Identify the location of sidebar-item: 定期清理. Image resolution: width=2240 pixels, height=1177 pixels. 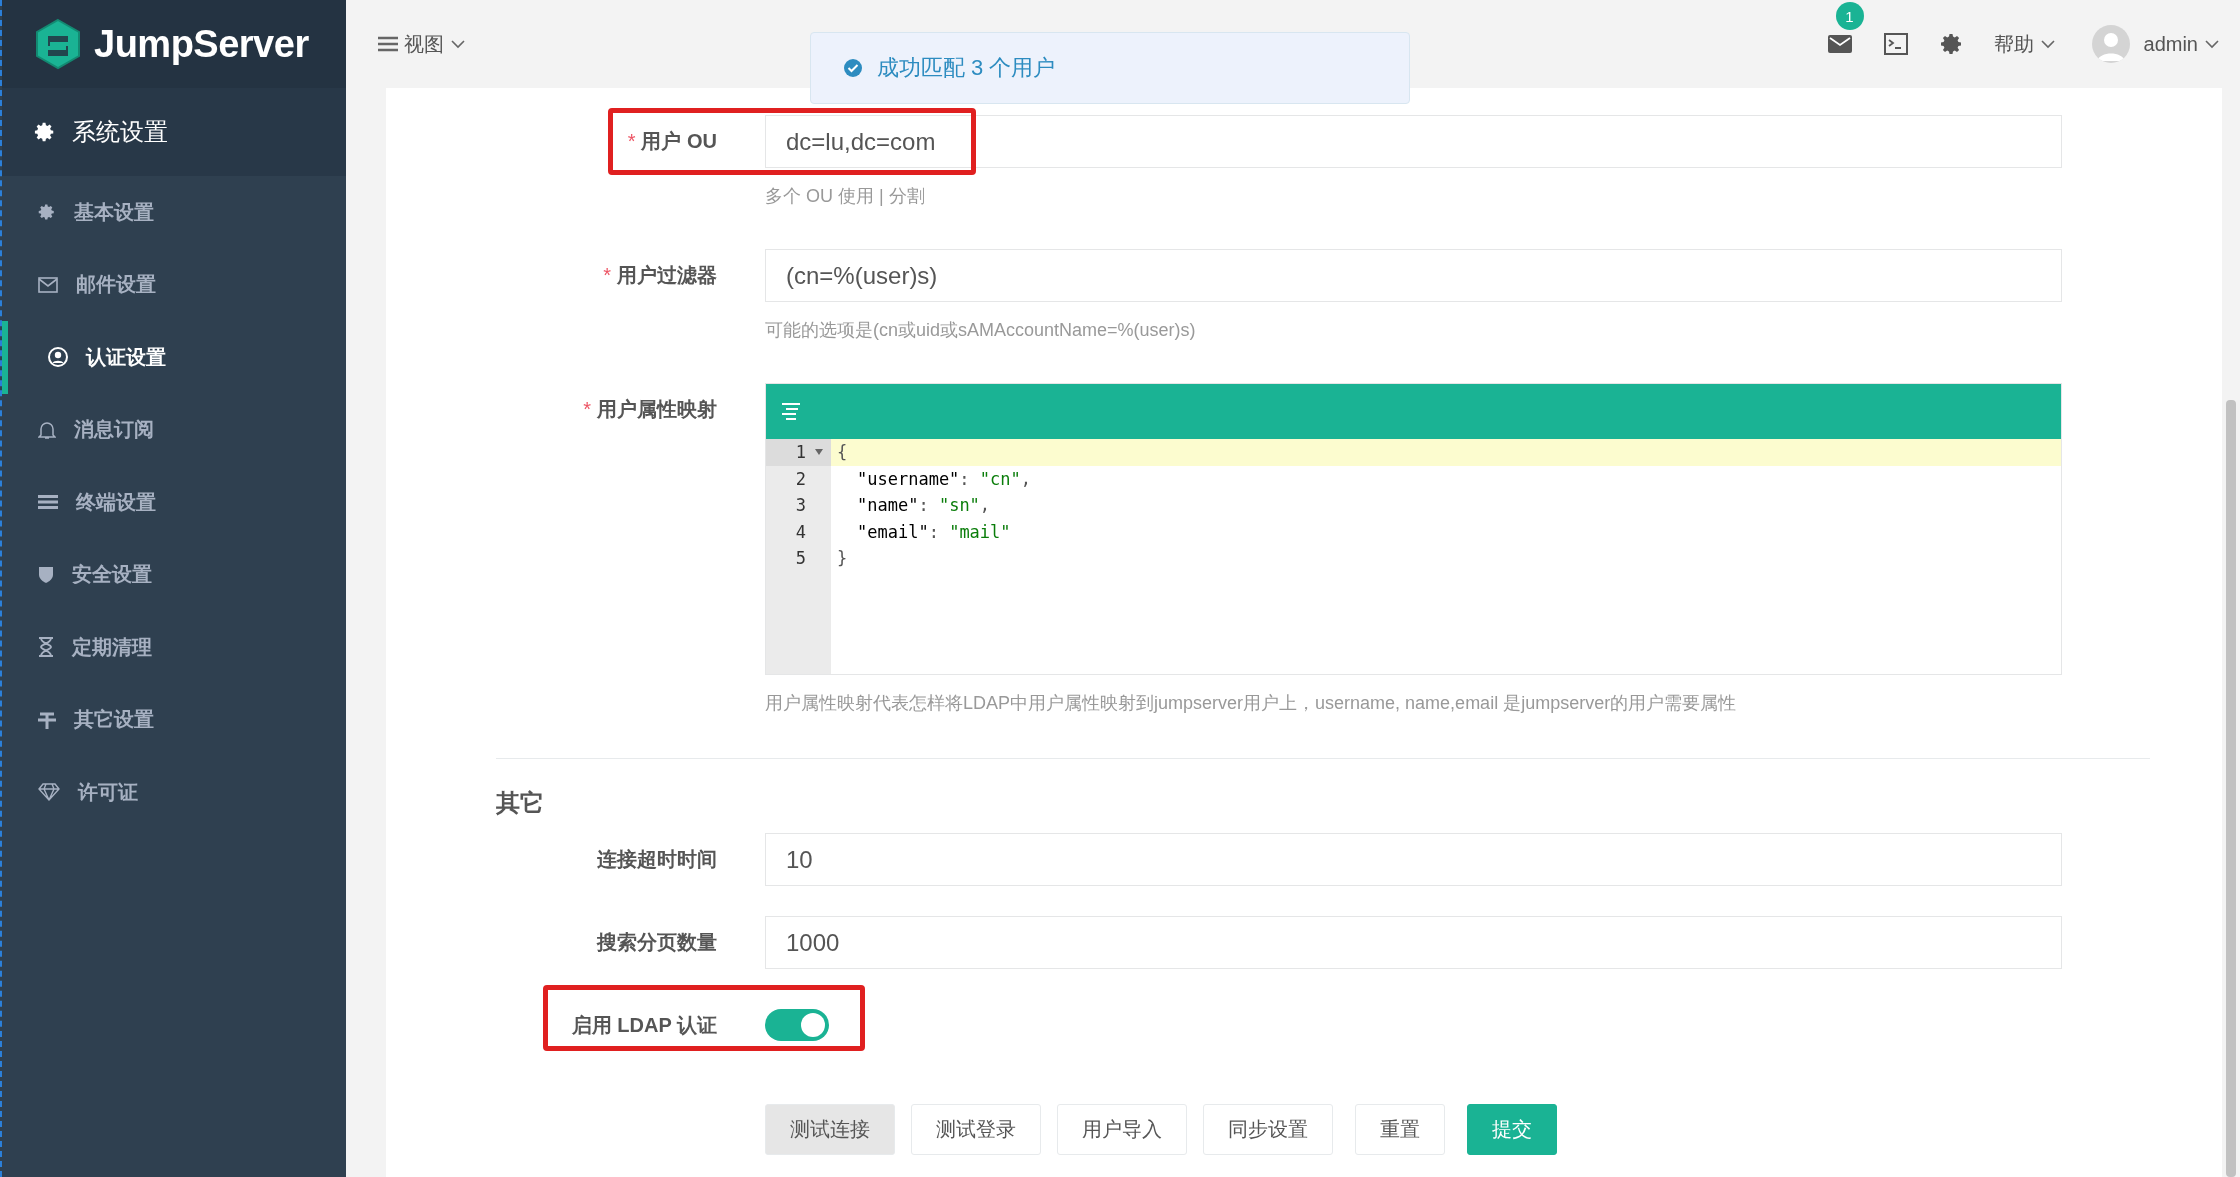
(174, 647).